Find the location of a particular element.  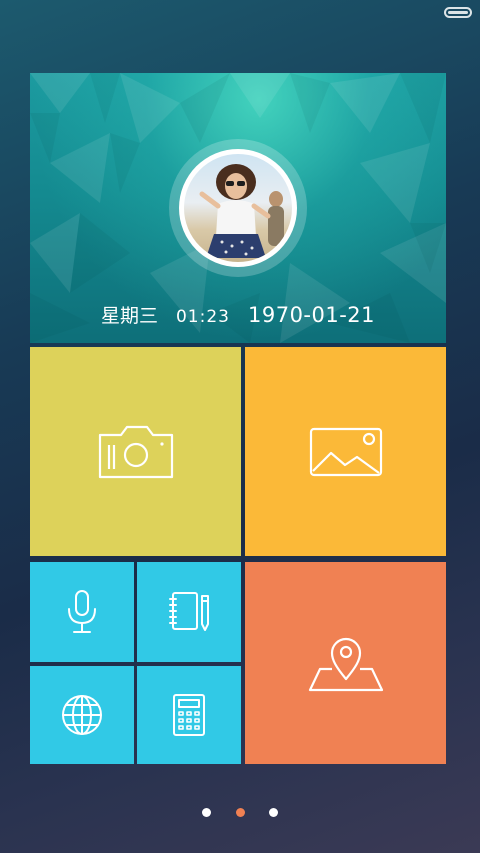

map-pin-icon is located at coordinates (345, 664).